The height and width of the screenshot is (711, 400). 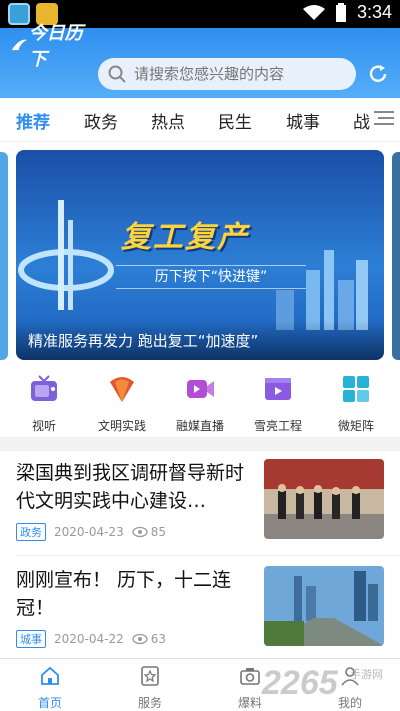 What do you see at coordinates (200, 389) in the screenshot?
I see `video-icon` at bounding box center [200, 389].